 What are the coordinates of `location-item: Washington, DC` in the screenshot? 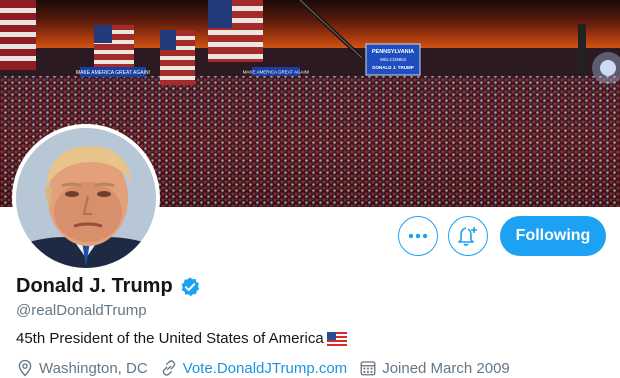 It's located at (82, 368).